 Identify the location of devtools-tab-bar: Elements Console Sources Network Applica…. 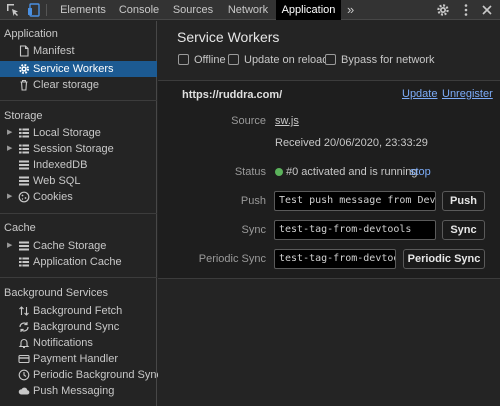
(250, 10).